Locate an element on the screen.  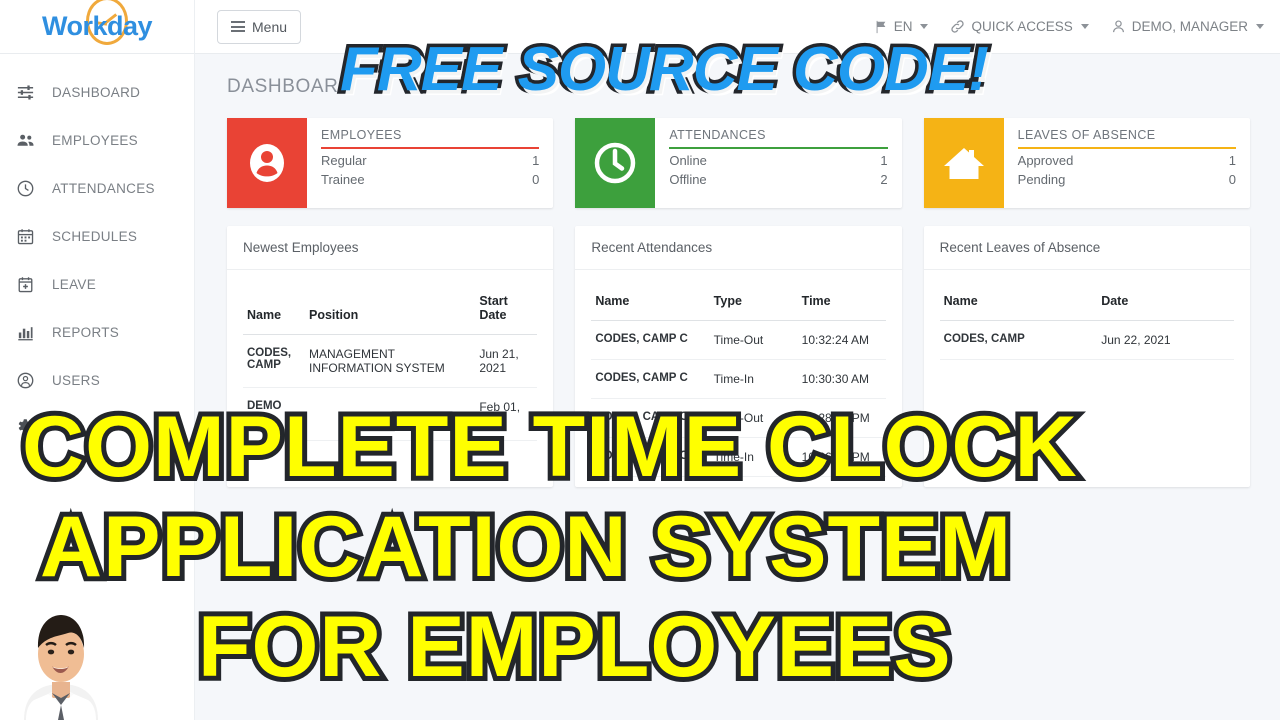
sidebar-item-leave: LEAVE is located at coordinates (97, 284).